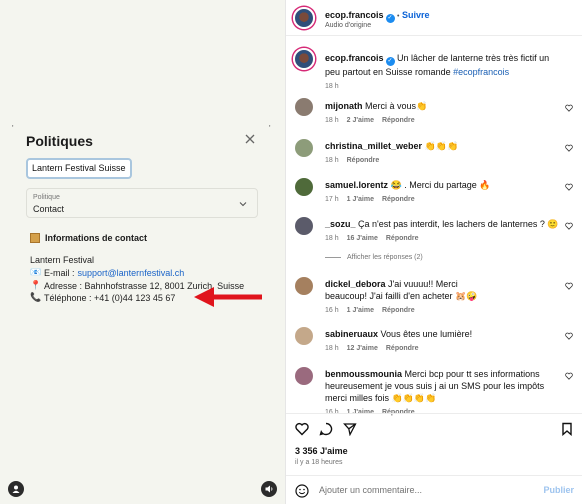 This screenshot has width=582, height=504. I want to click on phone-text: Téléphone : +41 (0)44 123 45 67, so click(110, 297).